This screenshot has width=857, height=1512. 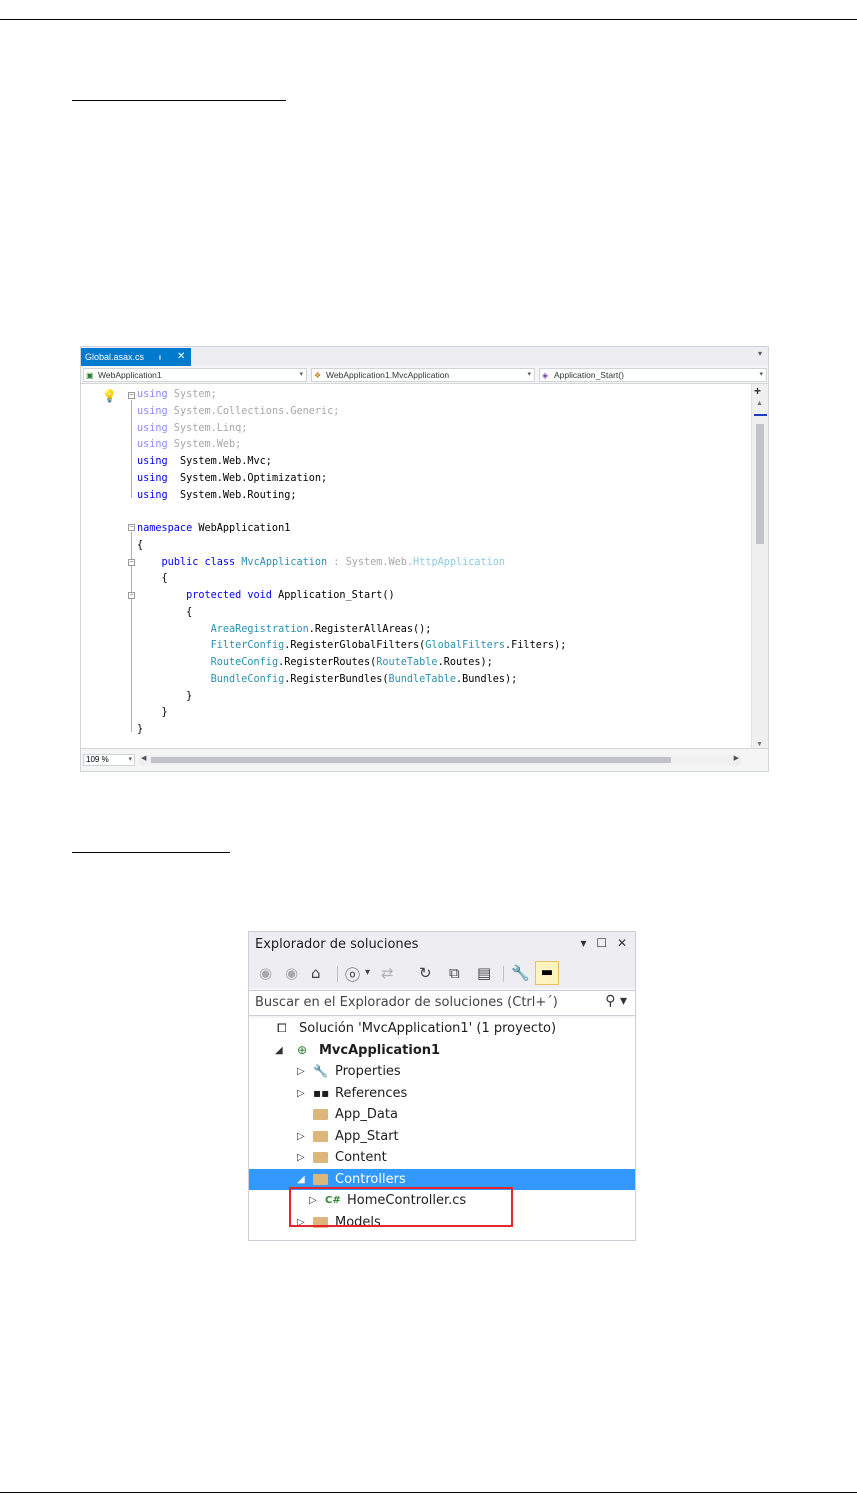 What do you see at coordinates (160, 357) in the screenshot?
I see `pin-icon: ᵻ` at bounding box center [160, 357].